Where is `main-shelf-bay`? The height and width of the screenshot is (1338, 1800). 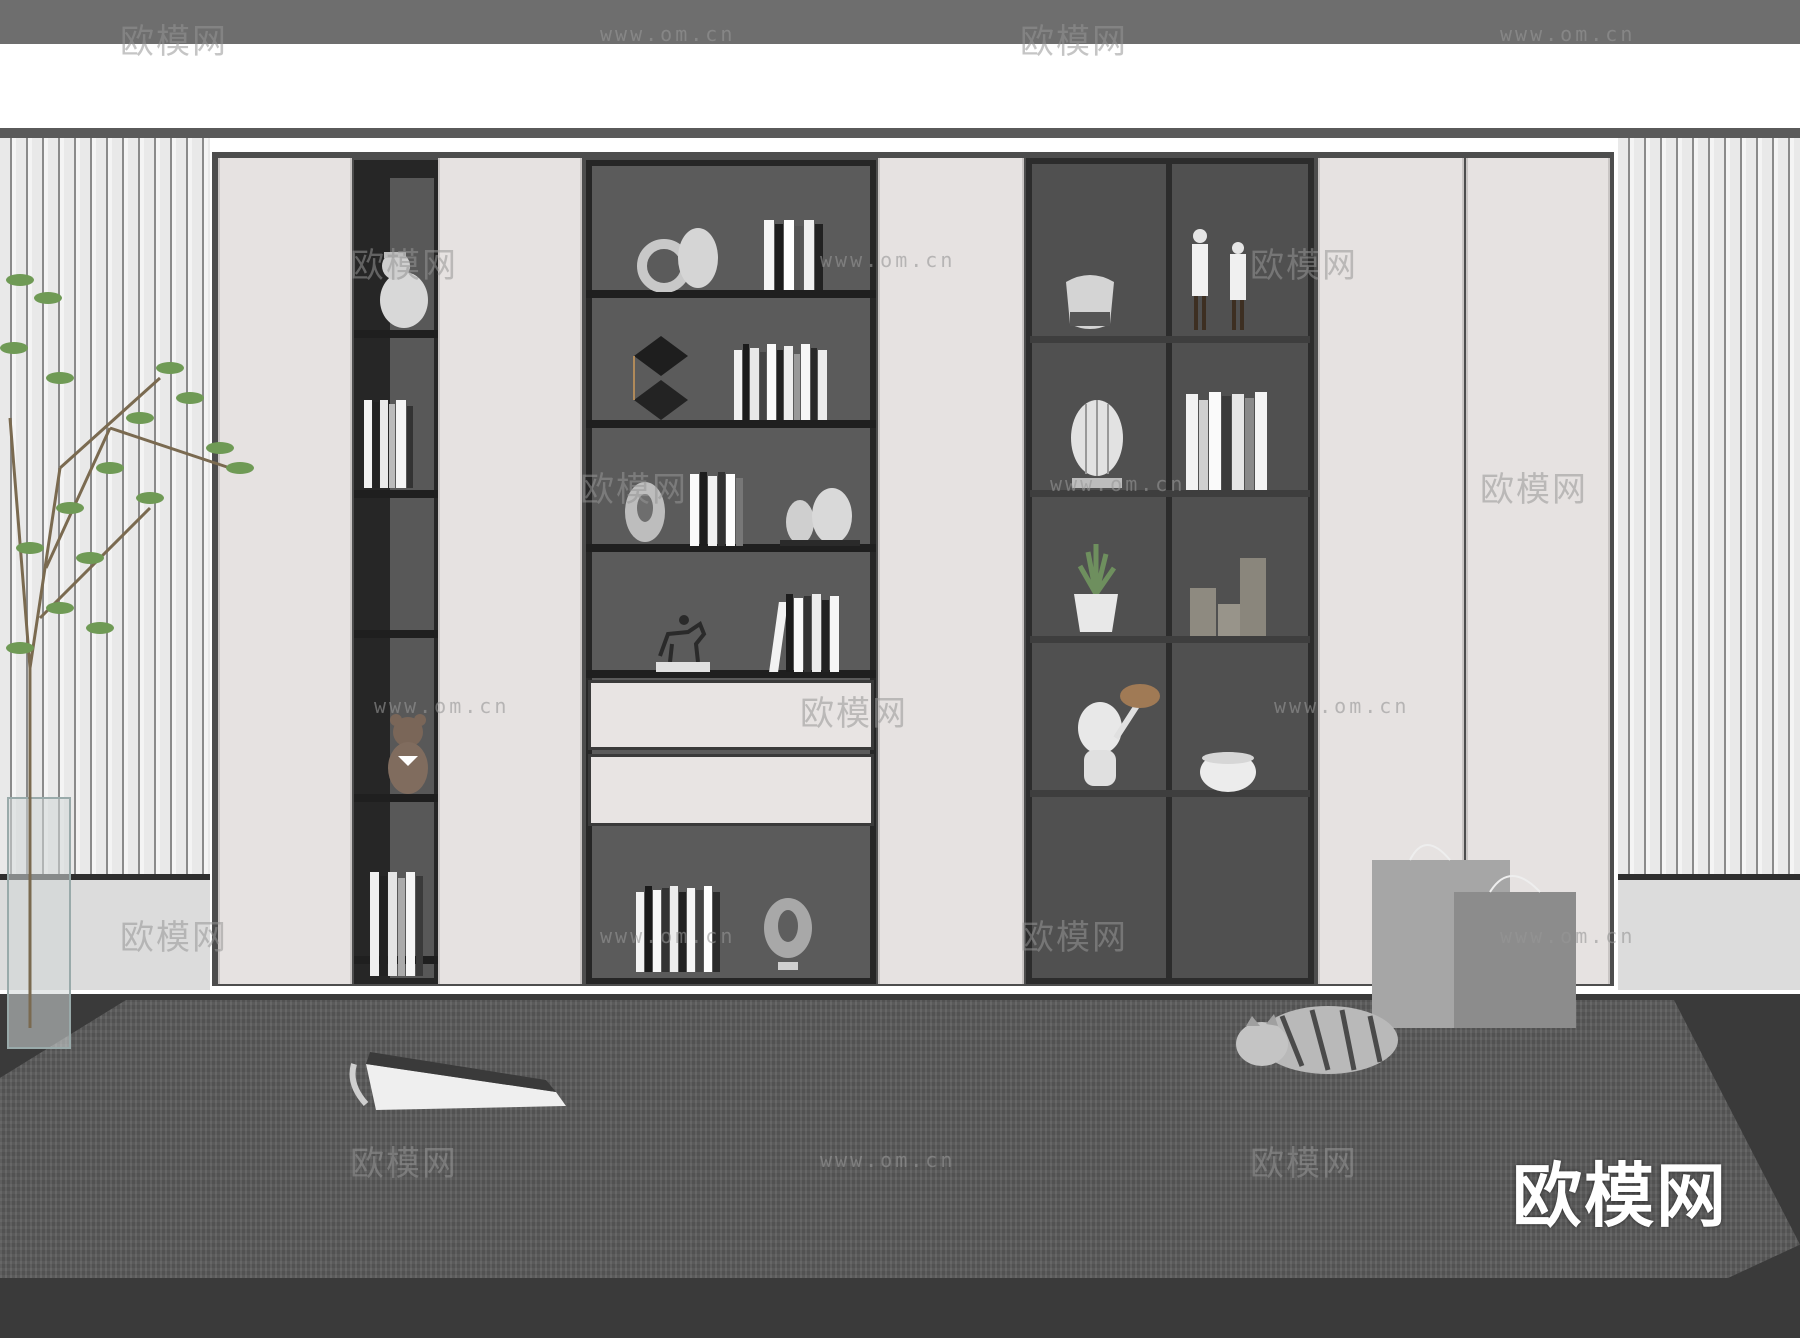 main-shelf-bay is located at coordinates (731, 572).